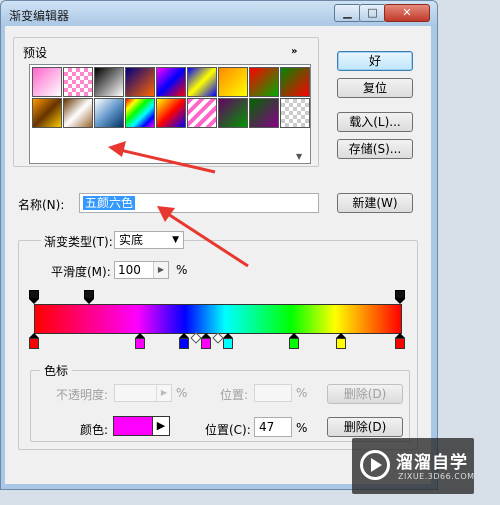  I want to click on opacity-label: 不透明度:, so click(82, 395).